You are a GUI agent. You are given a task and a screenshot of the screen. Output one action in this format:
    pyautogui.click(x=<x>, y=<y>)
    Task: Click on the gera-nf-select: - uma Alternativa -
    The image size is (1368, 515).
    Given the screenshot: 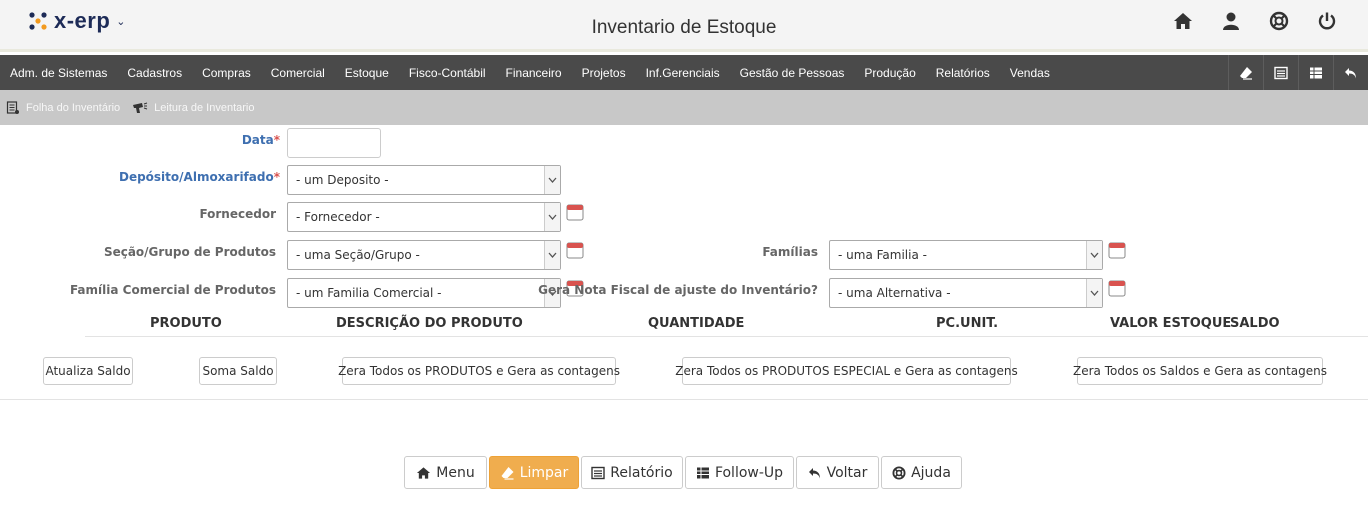 What is the action you would take?
    pyautogui.click(x=966, y=293)
    